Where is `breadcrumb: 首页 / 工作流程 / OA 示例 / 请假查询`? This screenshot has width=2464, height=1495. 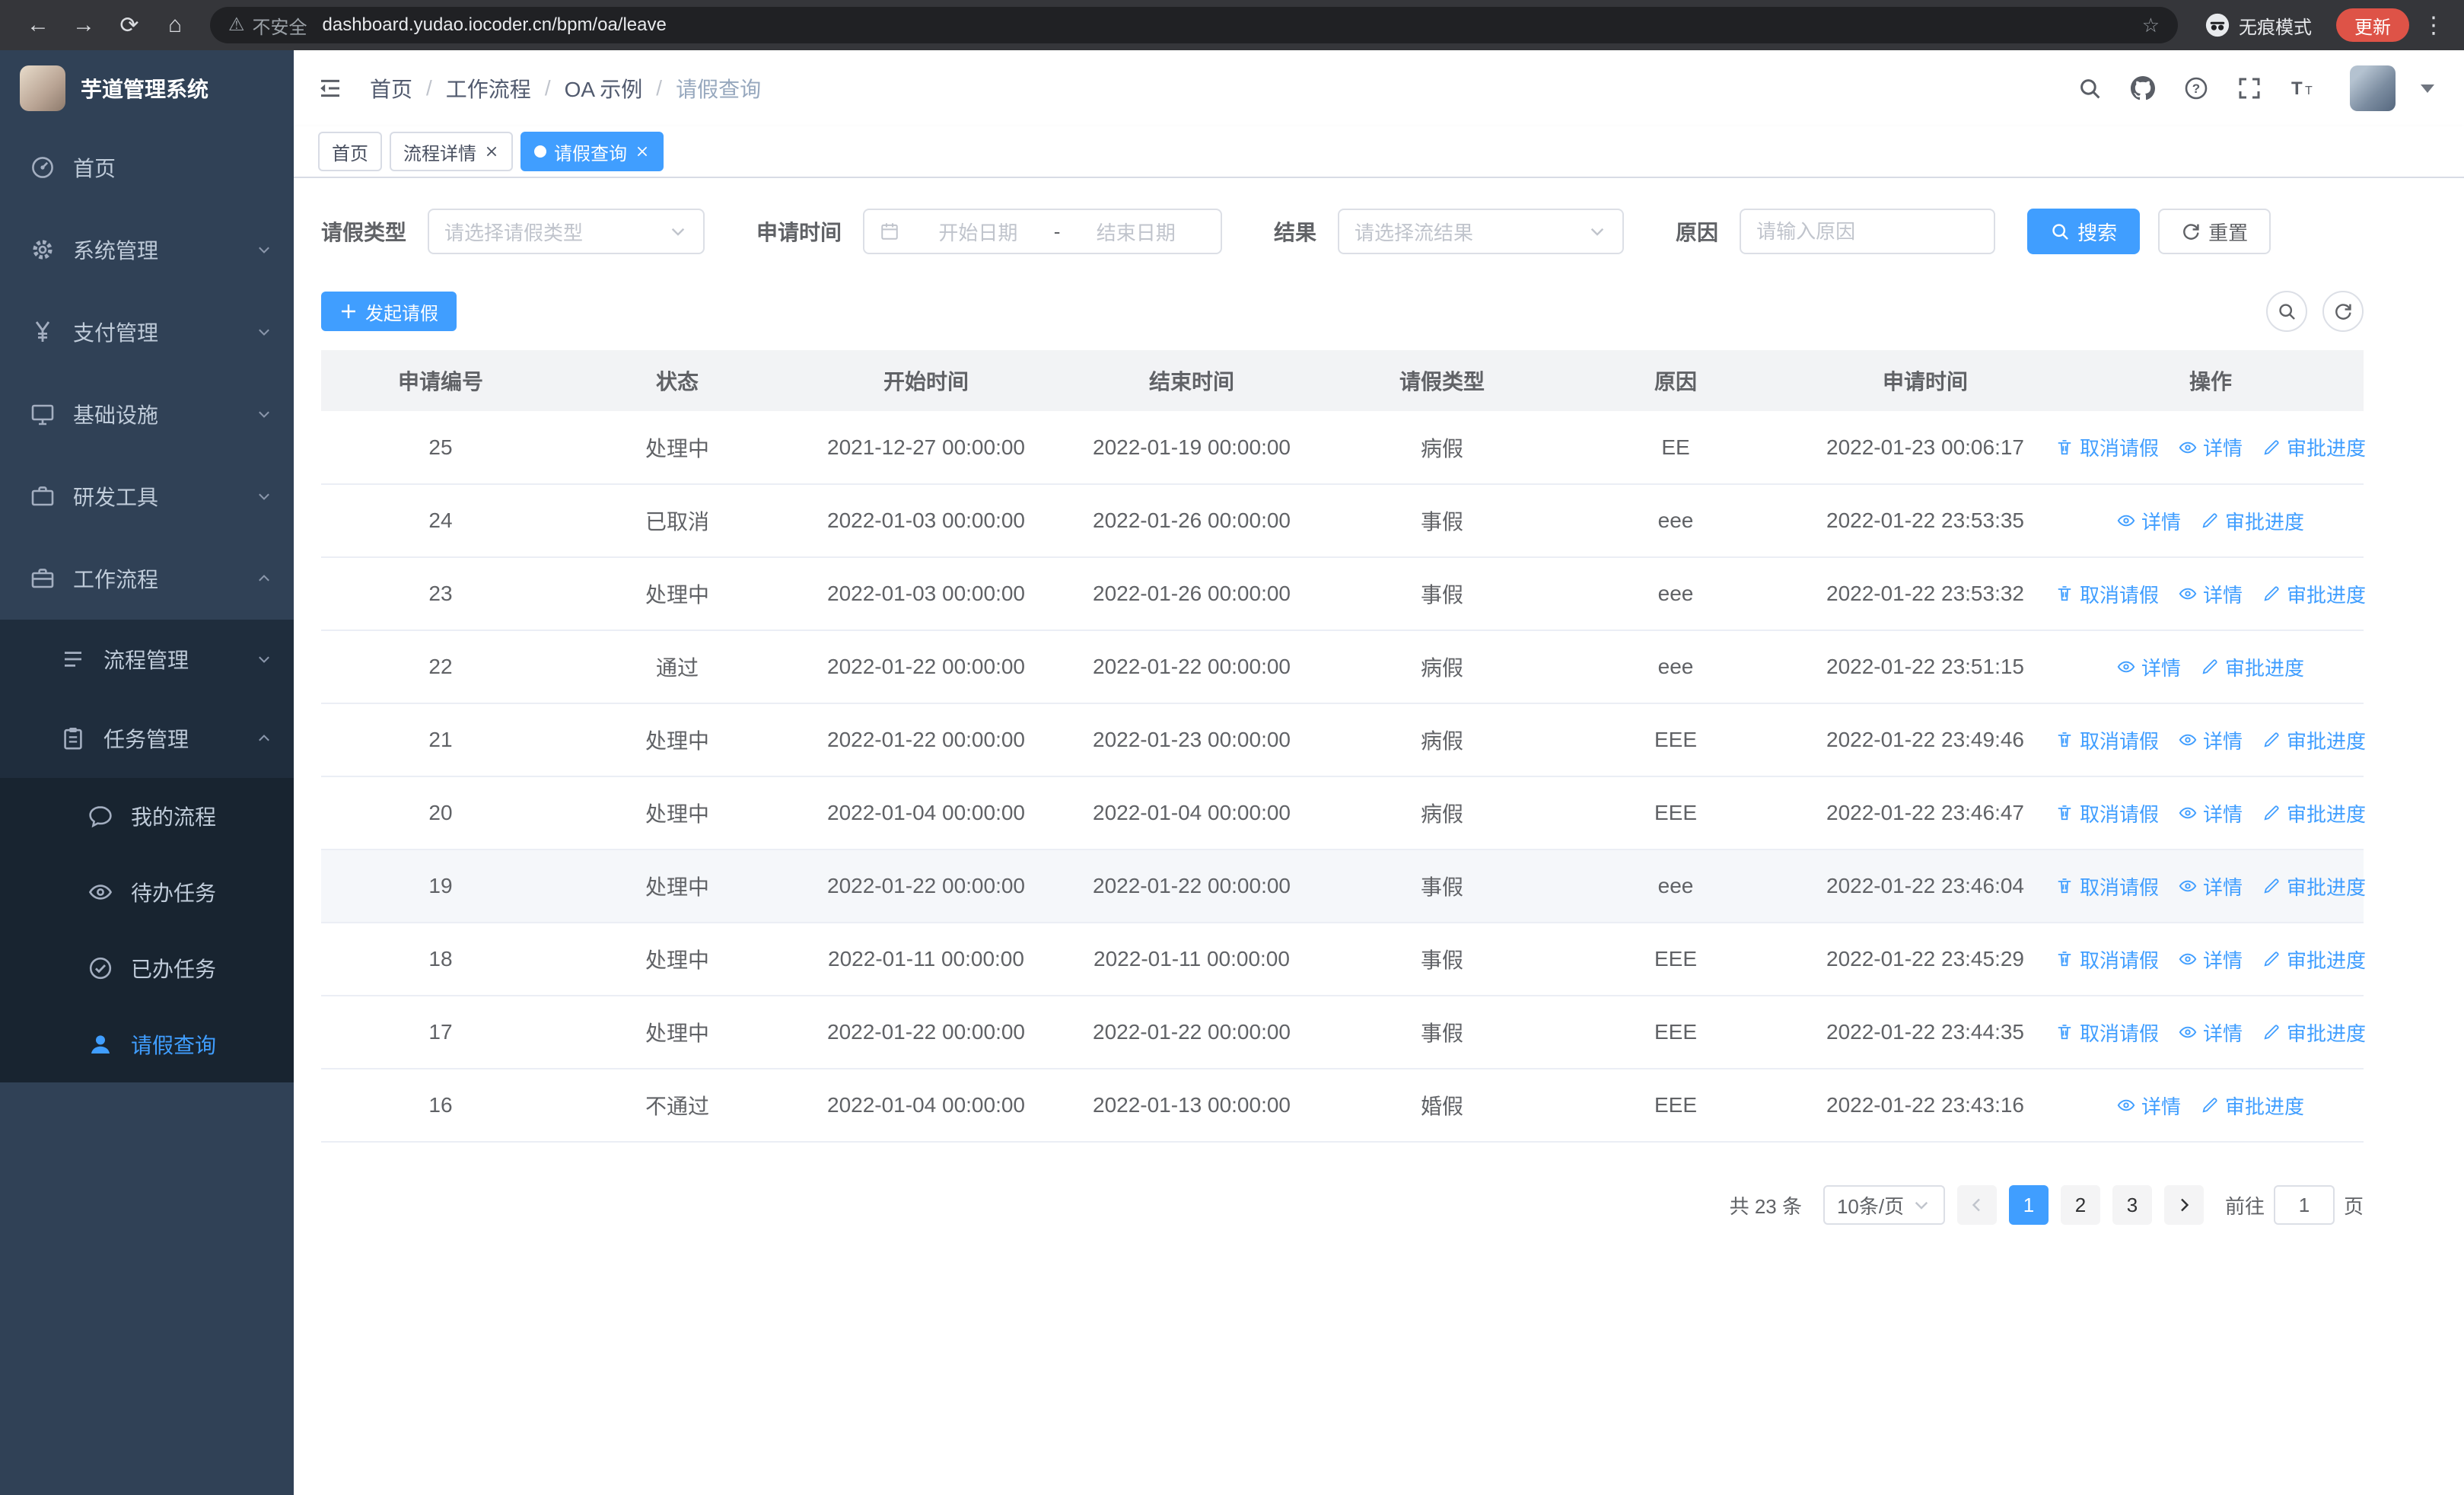 breadcrumb: 首页 / 工作流程 / OA 示例 / 请假查询 is located at coordinates (565, 89).